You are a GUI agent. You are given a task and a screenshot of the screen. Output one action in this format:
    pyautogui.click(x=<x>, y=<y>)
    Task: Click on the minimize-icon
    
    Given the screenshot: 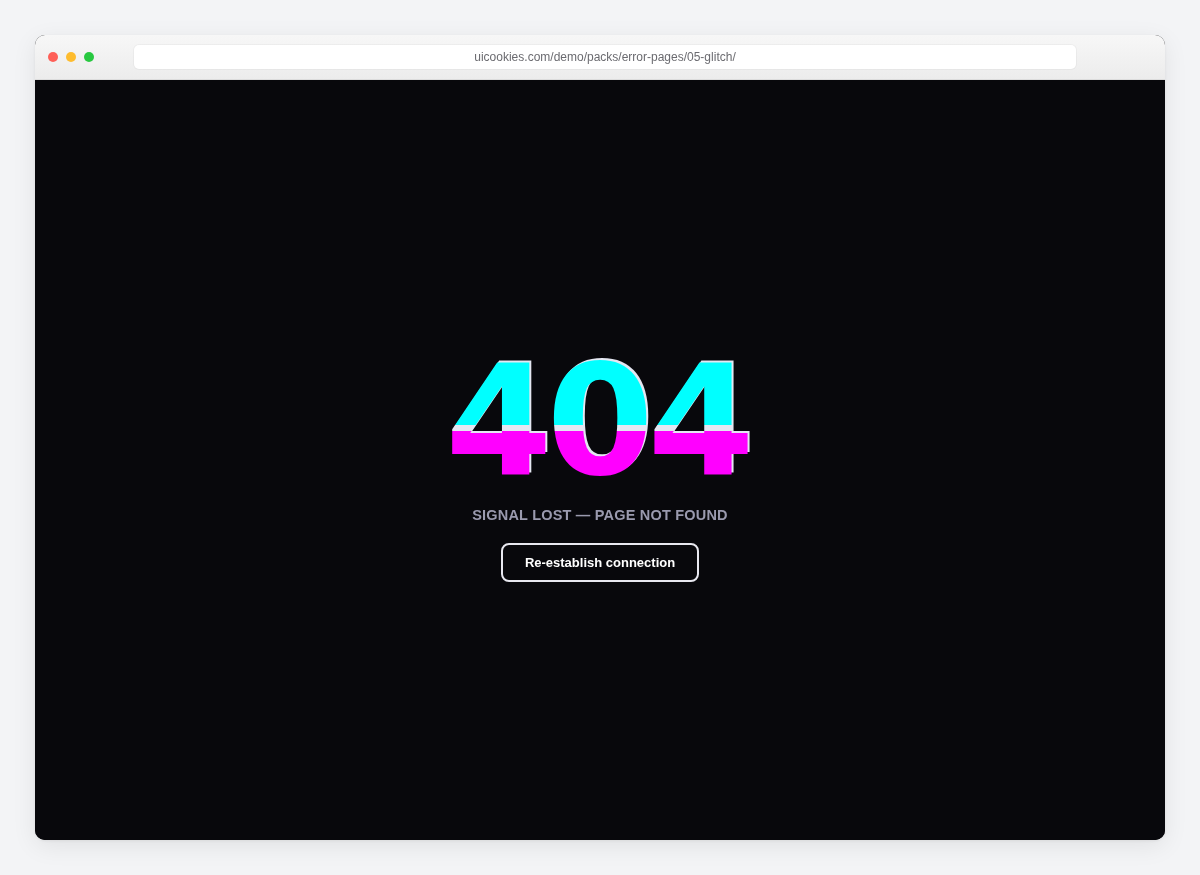 What is the action you would take?
    pyautogui.click(x=71, y=57)
    